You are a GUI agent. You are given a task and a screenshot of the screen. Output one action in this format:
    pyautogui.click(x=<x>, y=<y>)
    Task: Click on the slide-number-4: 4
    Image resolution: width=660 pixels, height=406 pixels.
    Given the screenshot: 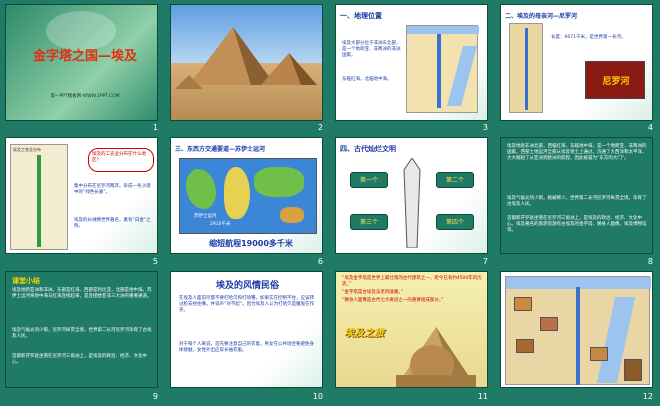 What is the action you would take?
    pyautogui.click(x=650, y=127)
    